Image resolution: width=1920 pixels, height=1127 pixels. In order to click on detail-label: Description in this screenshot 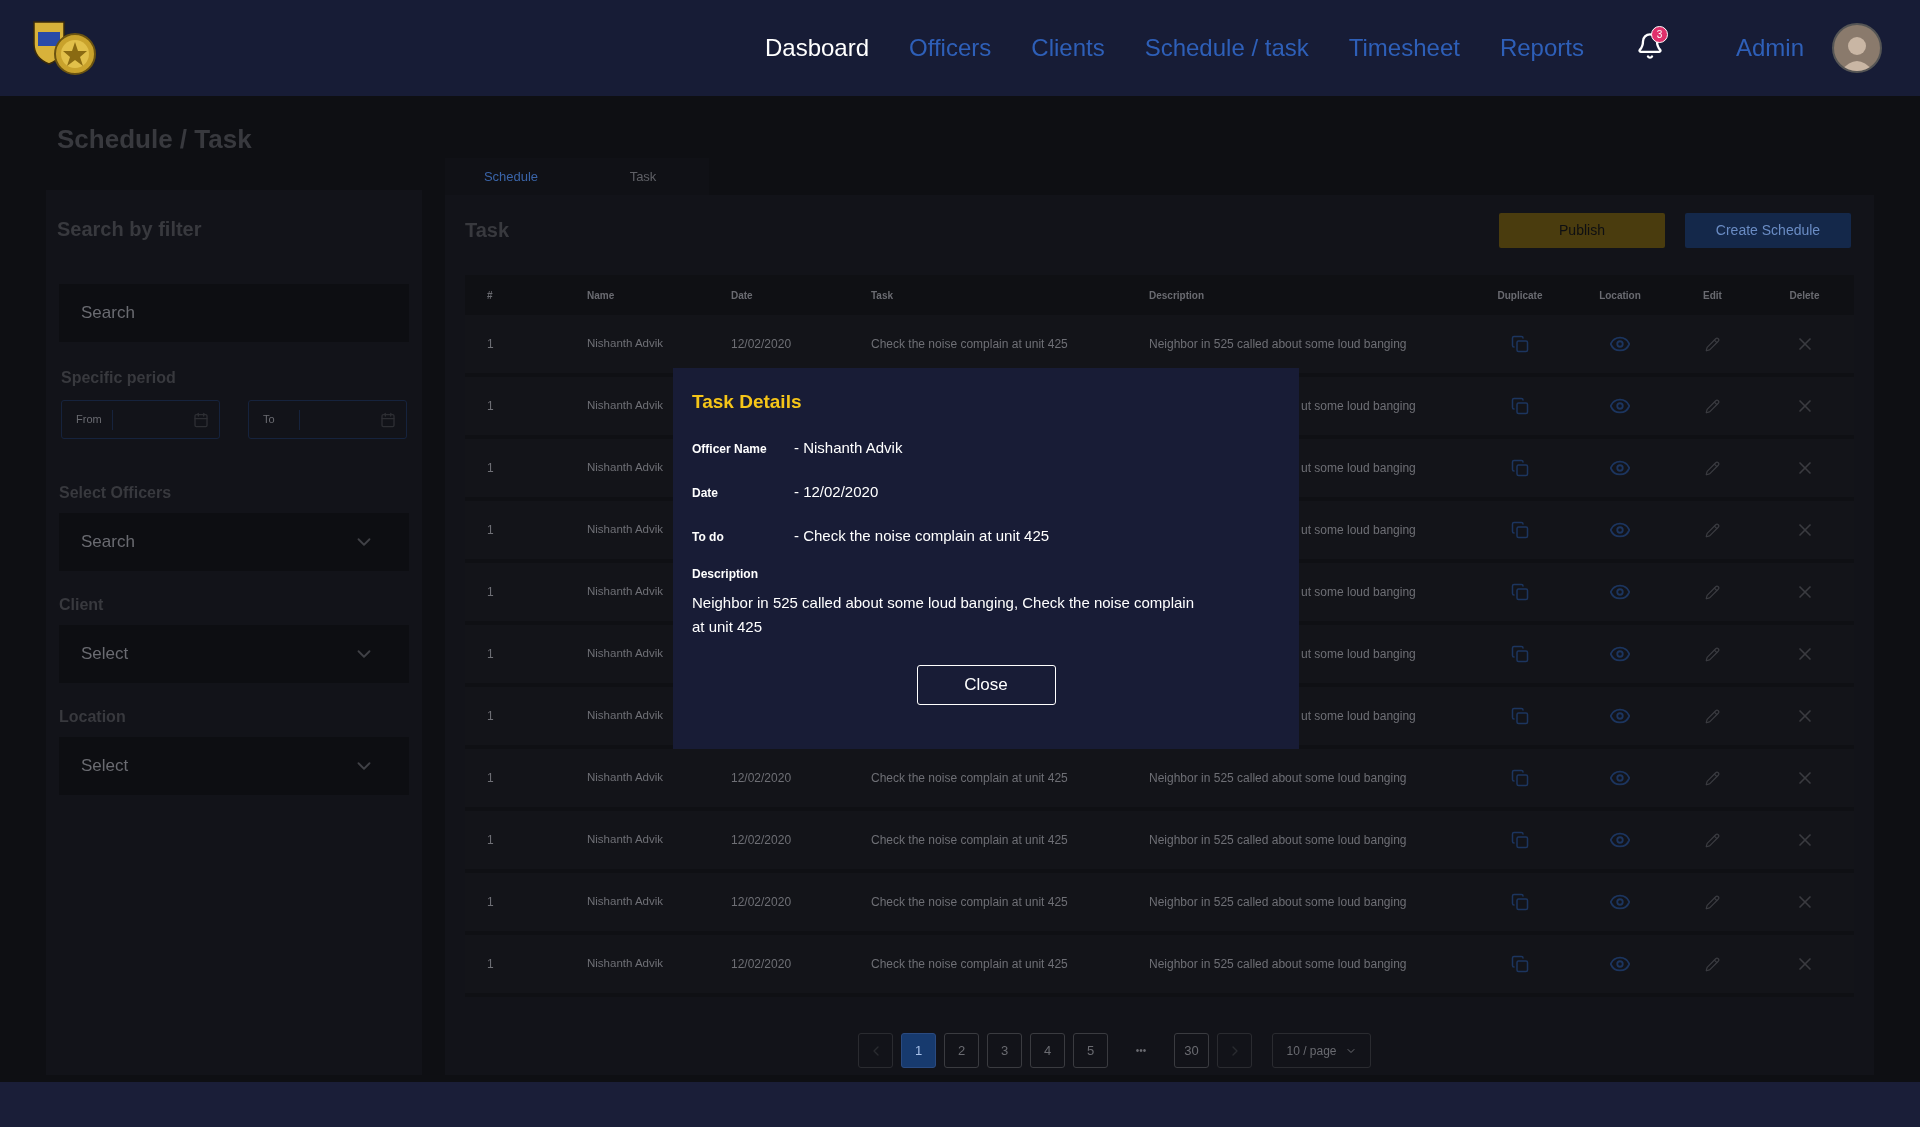, I will do `click(725, 574)`.